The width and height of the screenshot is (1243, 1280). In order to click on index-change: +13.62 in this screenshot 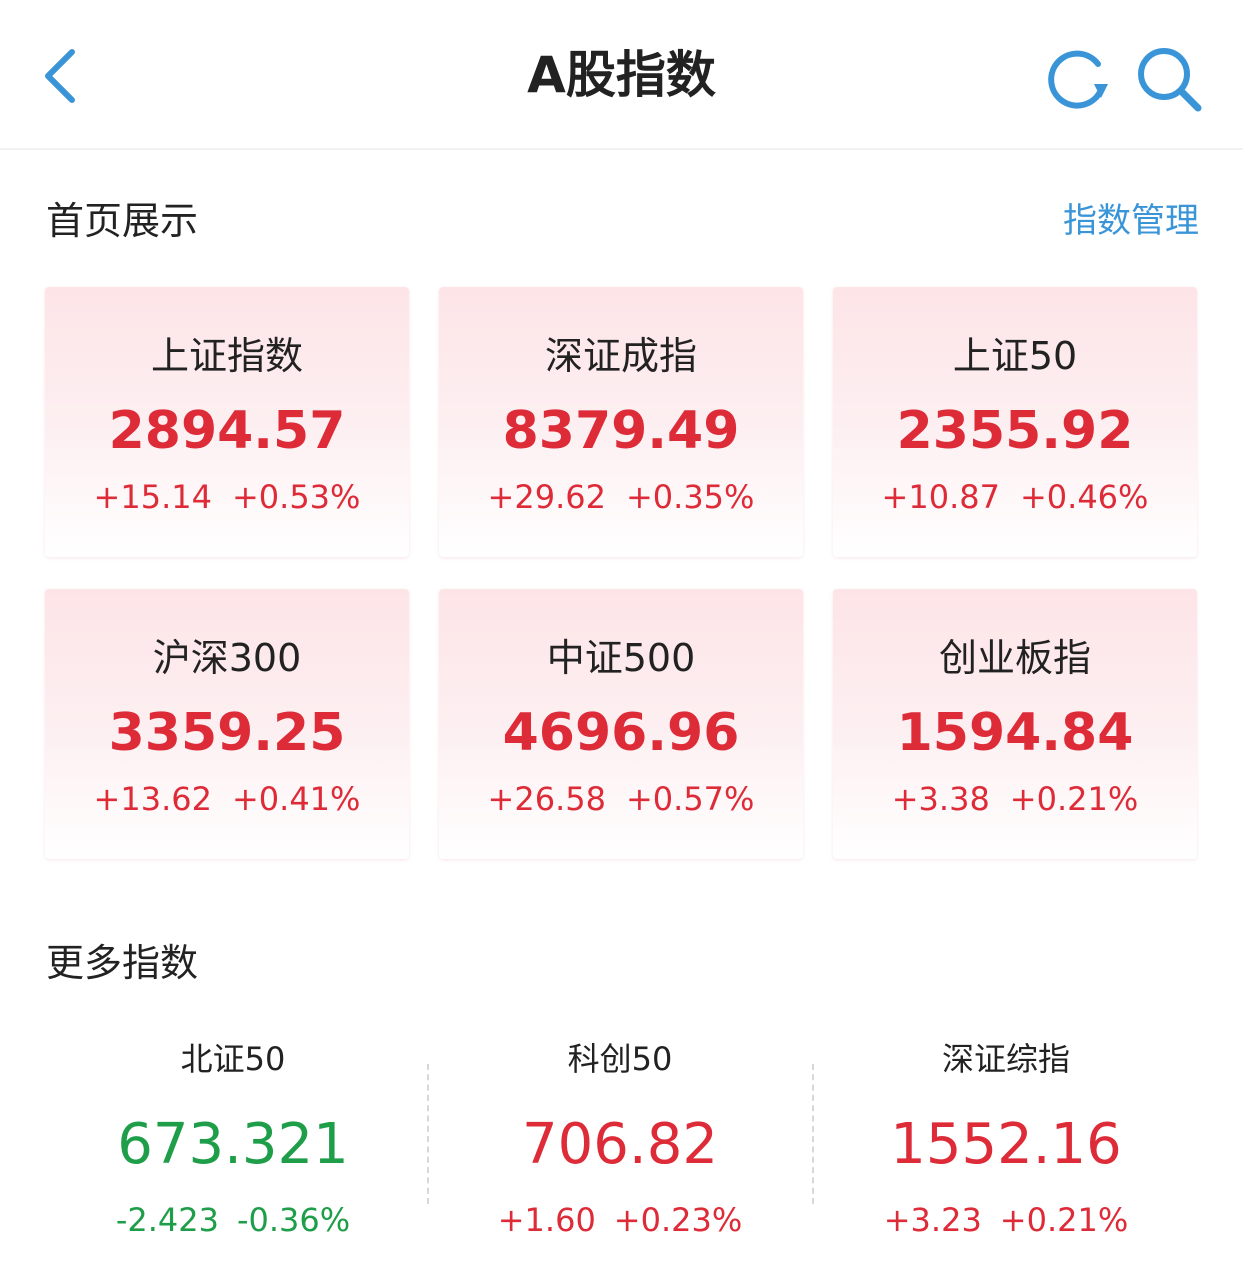, I will do `click(152, 799)`.